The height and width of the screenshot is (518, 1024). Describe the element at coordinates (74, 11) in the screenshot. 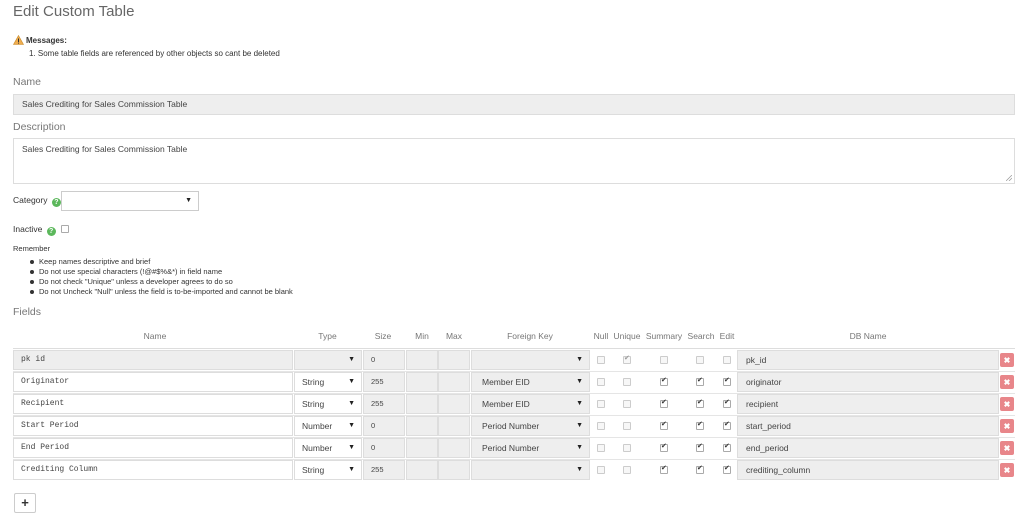

I see `page-title: Edit Custom Table` at that location.